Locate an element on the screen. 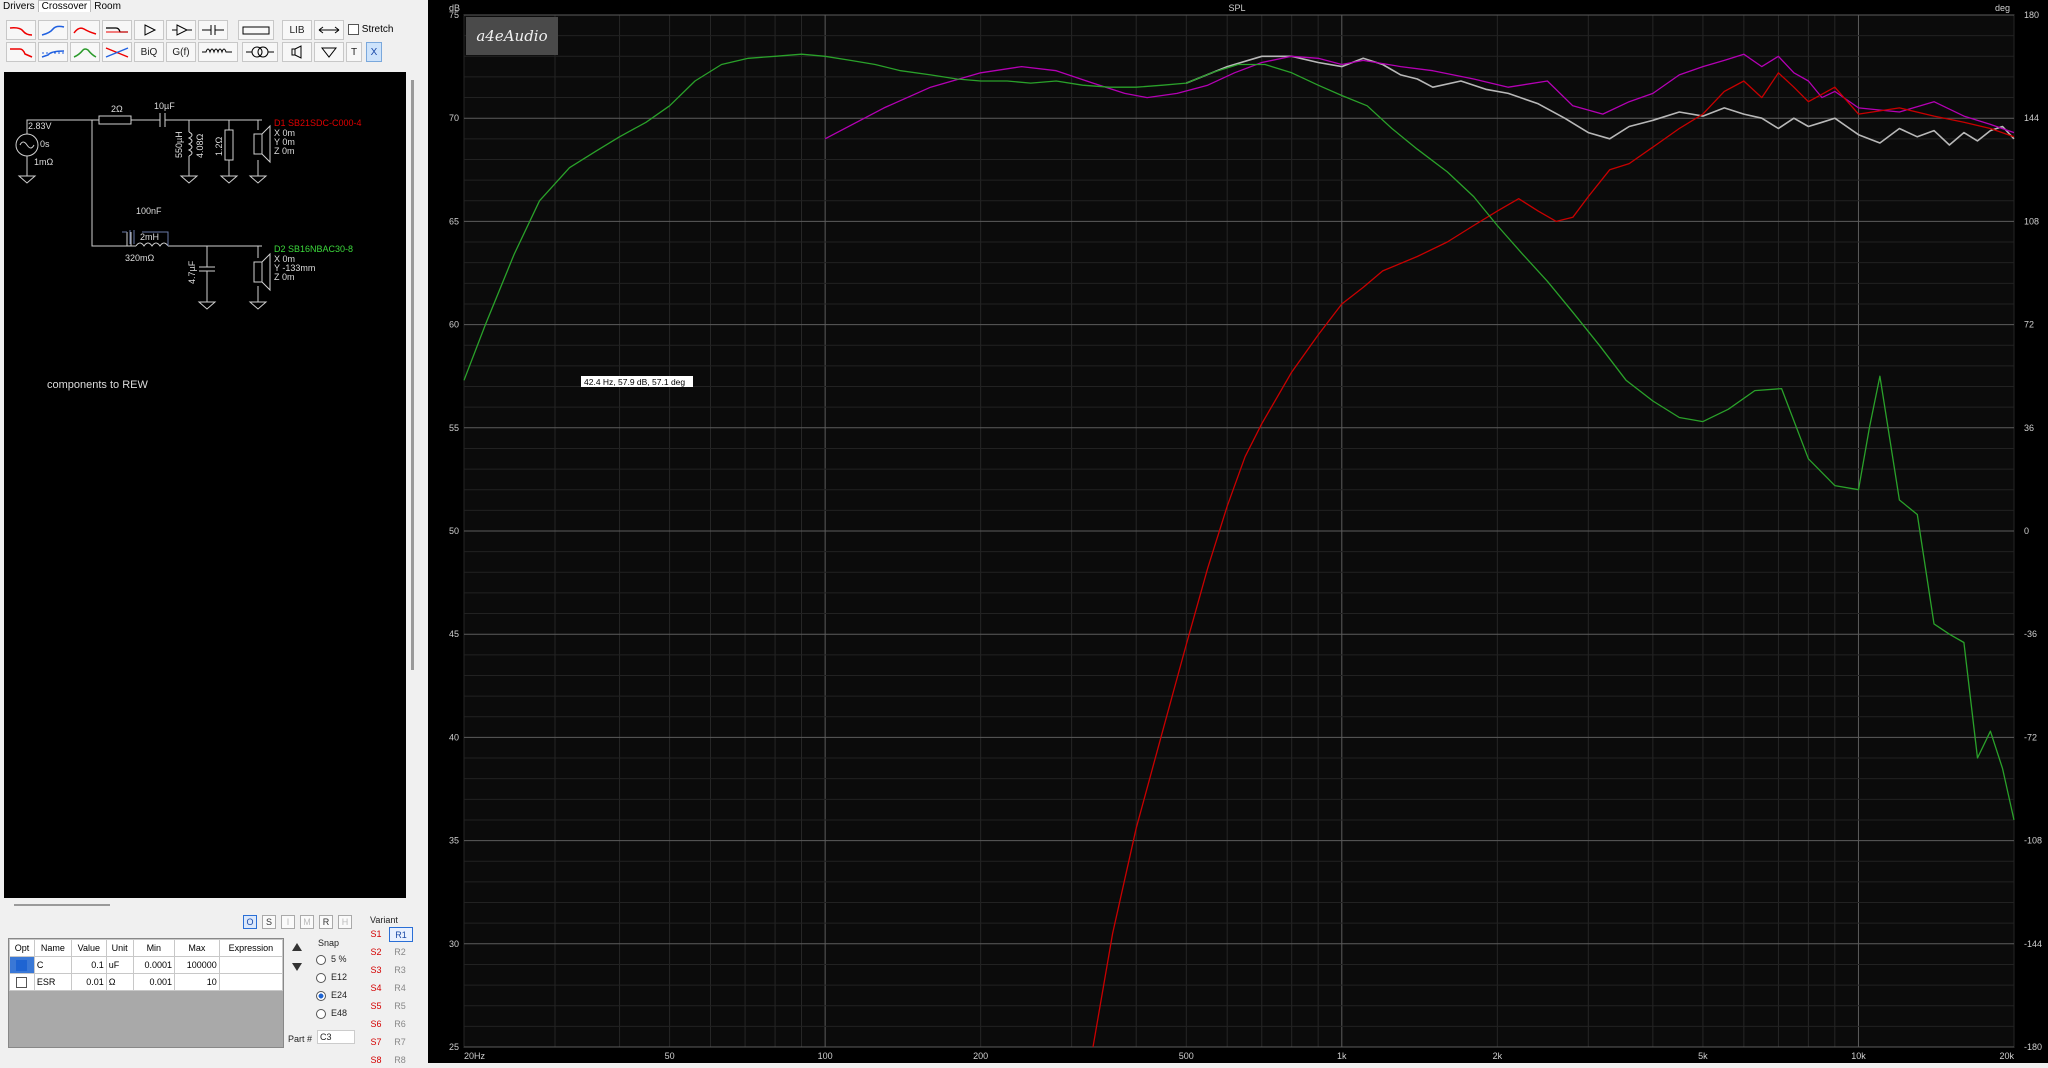 This screenshot has width=2048, height=1068. transformer-button is located at coordinates (260, 52).